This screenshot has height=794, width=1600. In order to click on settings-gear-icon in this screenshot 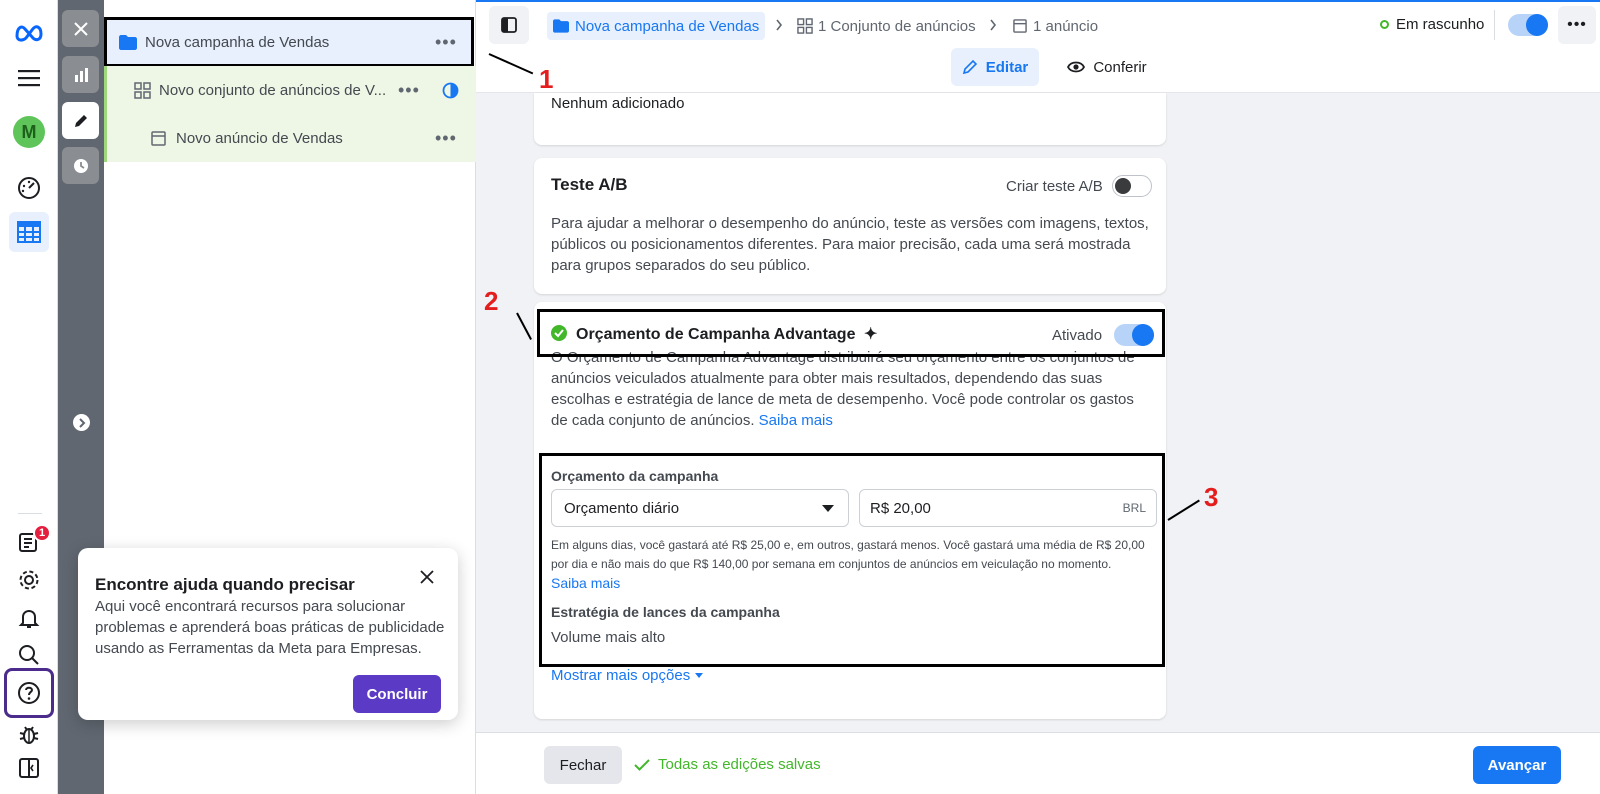, I will do `click(29, 580)`.